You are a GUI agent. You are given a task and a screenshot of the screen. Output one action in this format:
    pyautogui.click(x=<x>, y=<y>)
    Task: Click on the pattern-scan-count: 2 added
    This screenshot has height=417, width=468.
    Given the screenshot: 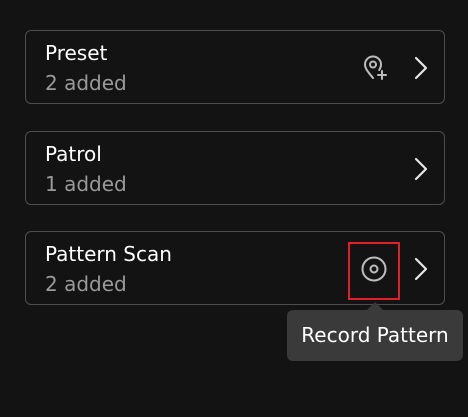 What is the action you would take?
    pyautogui.click(x=86, y=284)
    